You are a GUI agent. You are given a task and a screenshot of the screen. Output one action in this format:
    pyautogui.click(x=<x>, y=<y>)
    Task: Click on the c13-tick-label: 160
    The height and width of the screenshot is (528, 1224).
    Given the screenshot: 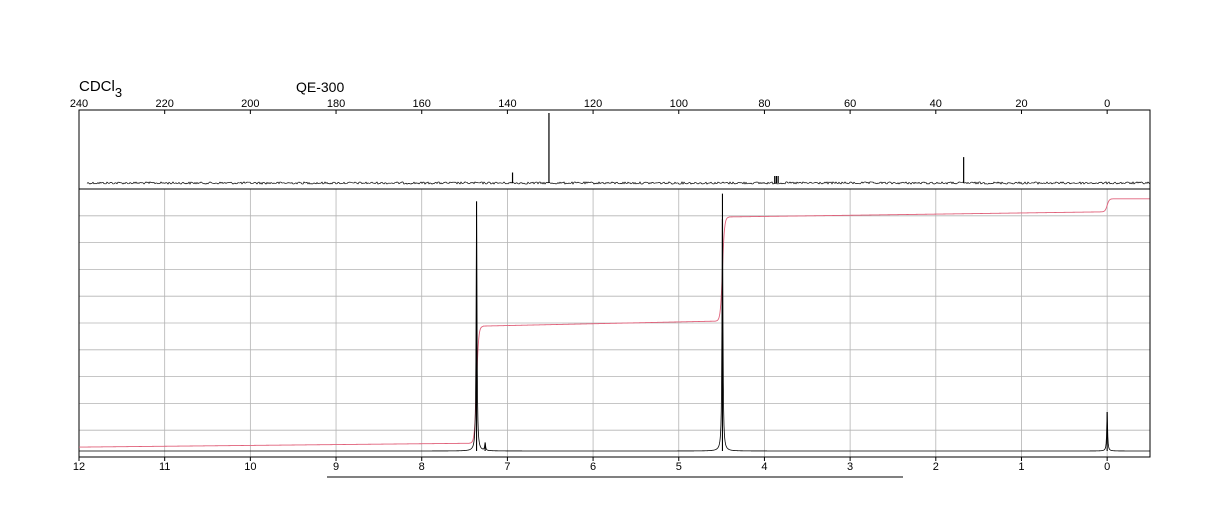 What is the action you would take?
    pyautogui.click(x=422, y=104)
    